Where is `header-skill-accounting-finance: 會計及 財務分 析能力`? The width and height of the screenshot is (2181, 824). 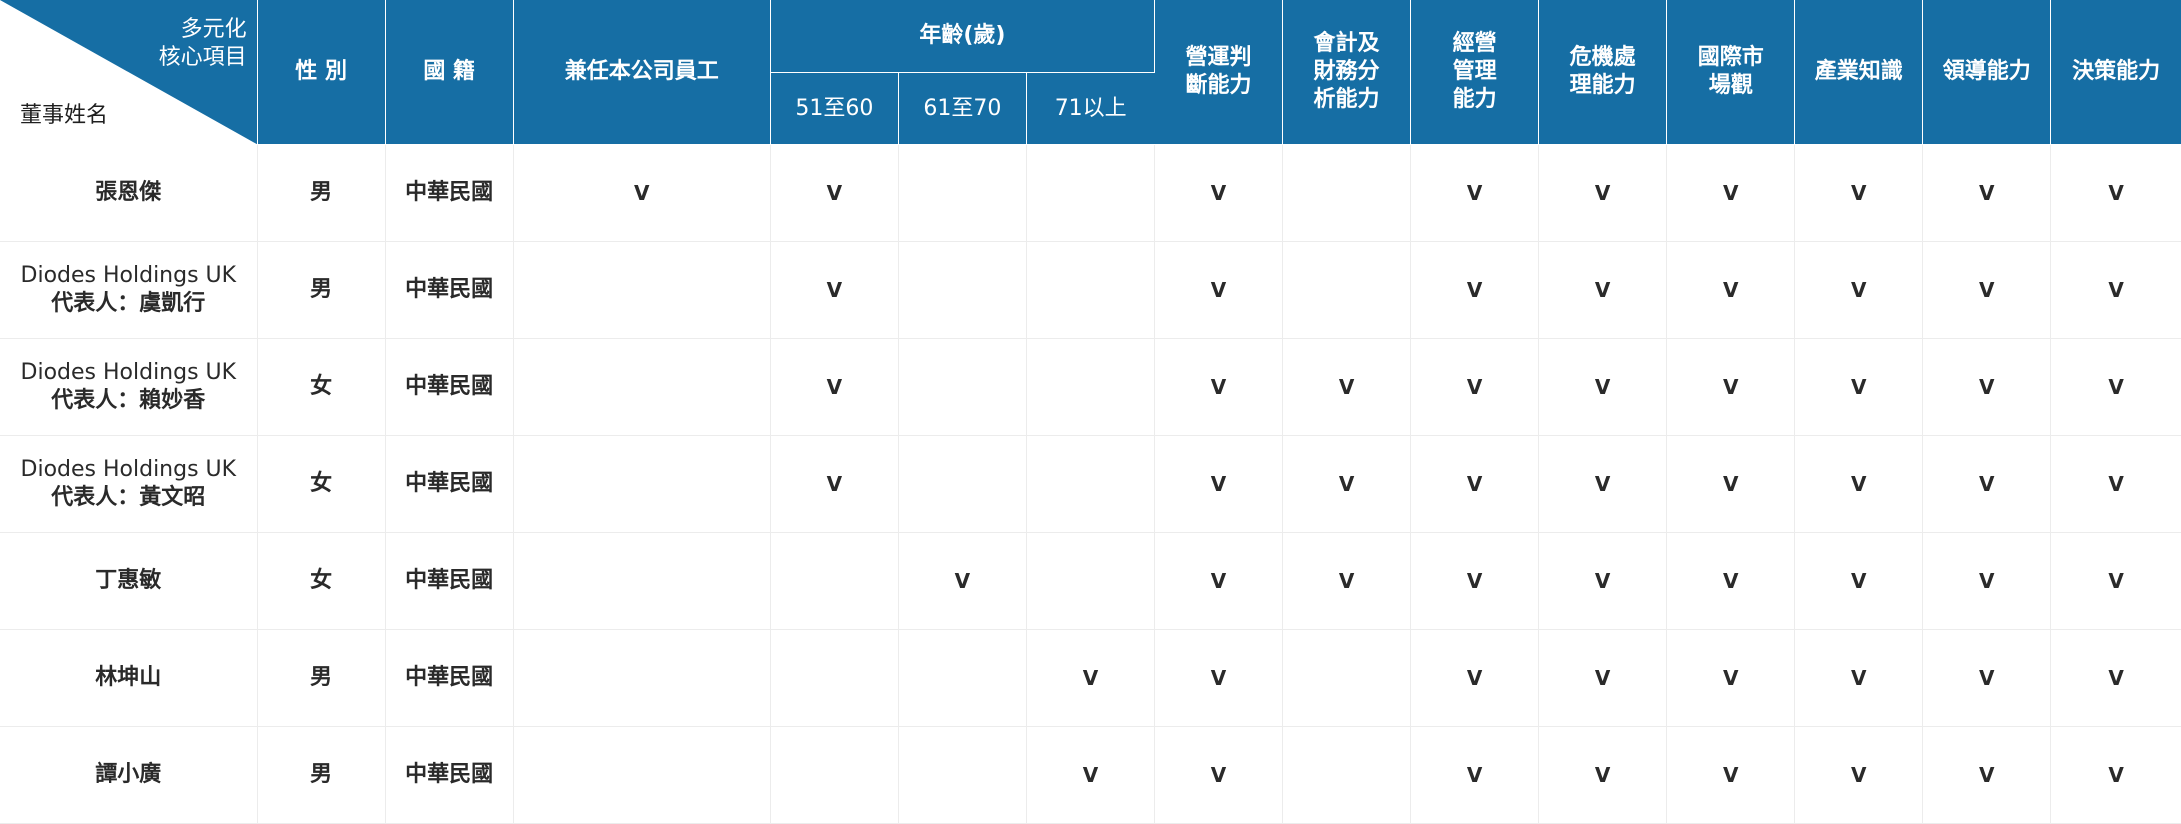 header-skill-accounting-finance: 會計及 財務分 析能力 is located at coordinates (1347, 72).